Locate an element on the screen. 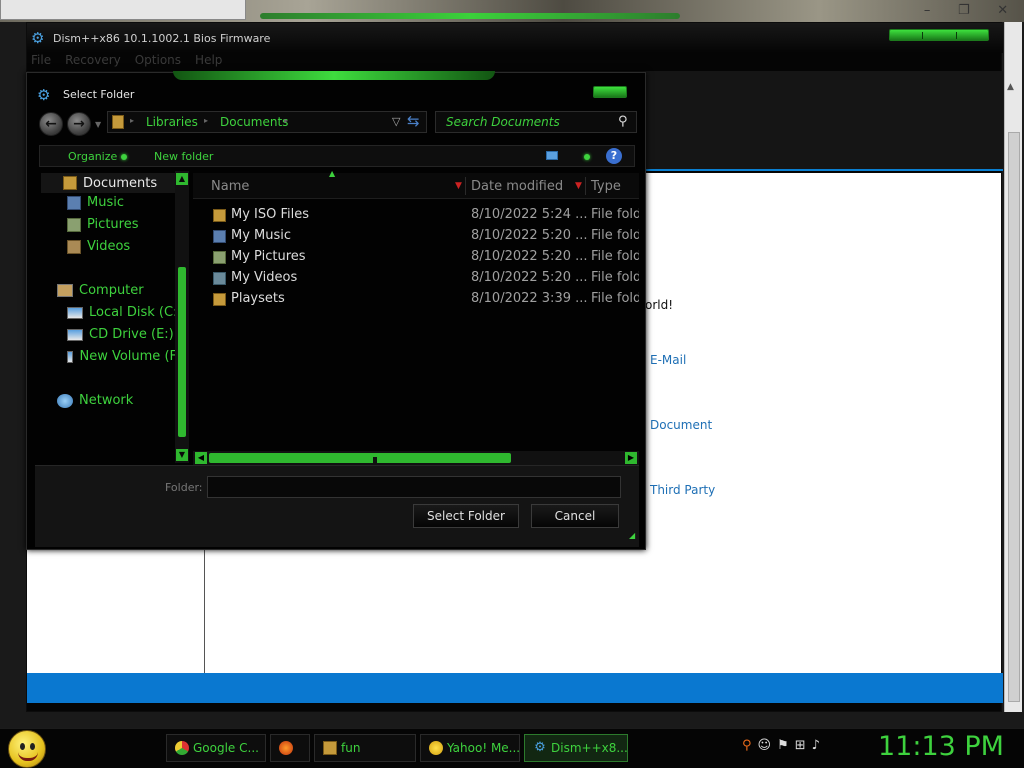 This screenshot has width=1024, height=768. background-browser-tab is located at coordinates (123, 10).